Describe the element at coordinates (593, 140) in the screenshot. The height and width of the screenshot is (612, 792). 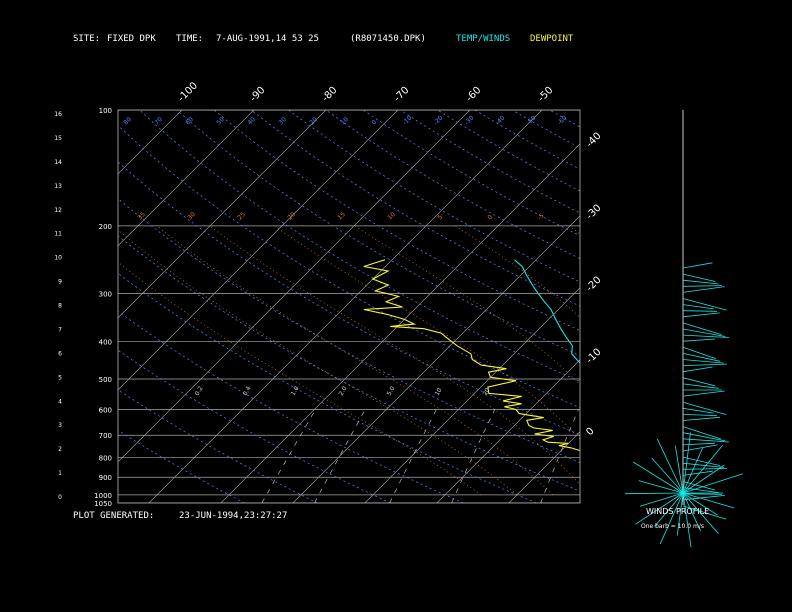
I see `isotherm-tick-label: -40` at that location.